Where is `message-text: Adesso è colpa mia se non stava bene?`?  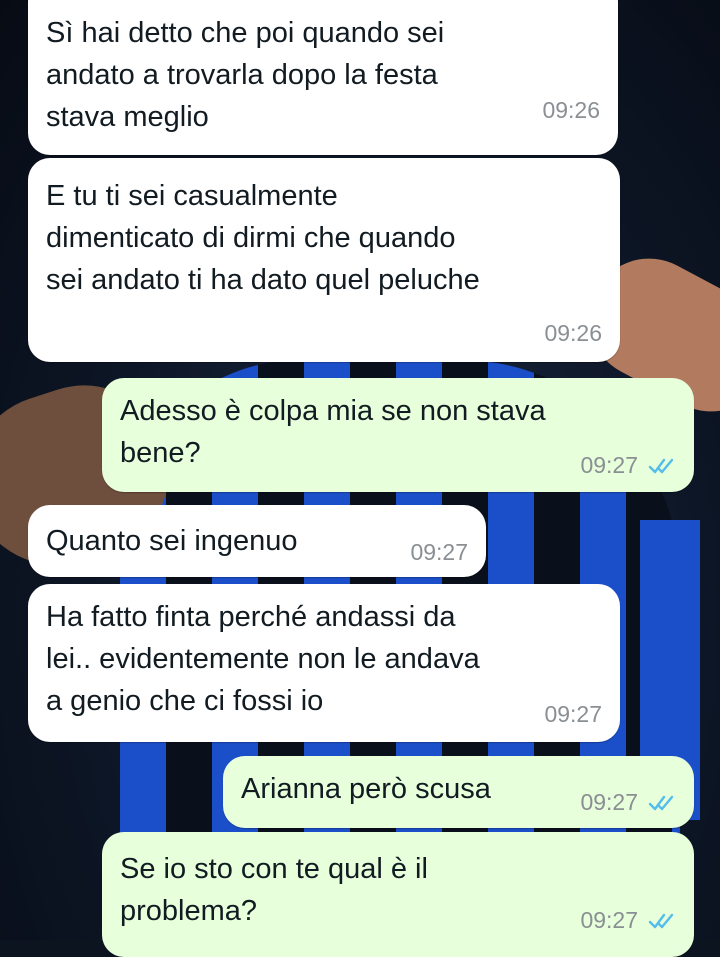 message-text: Adesso è colpa mia se non stava bene? is located at coordinates (333, 432).